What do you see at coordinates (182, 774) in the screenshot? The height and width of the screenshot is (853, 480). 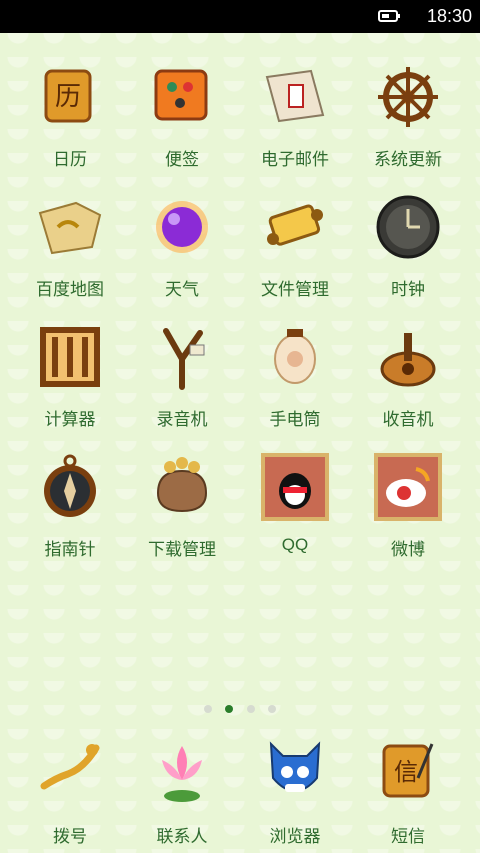 I see `lotus-icon` at bounding box center [182, 774].